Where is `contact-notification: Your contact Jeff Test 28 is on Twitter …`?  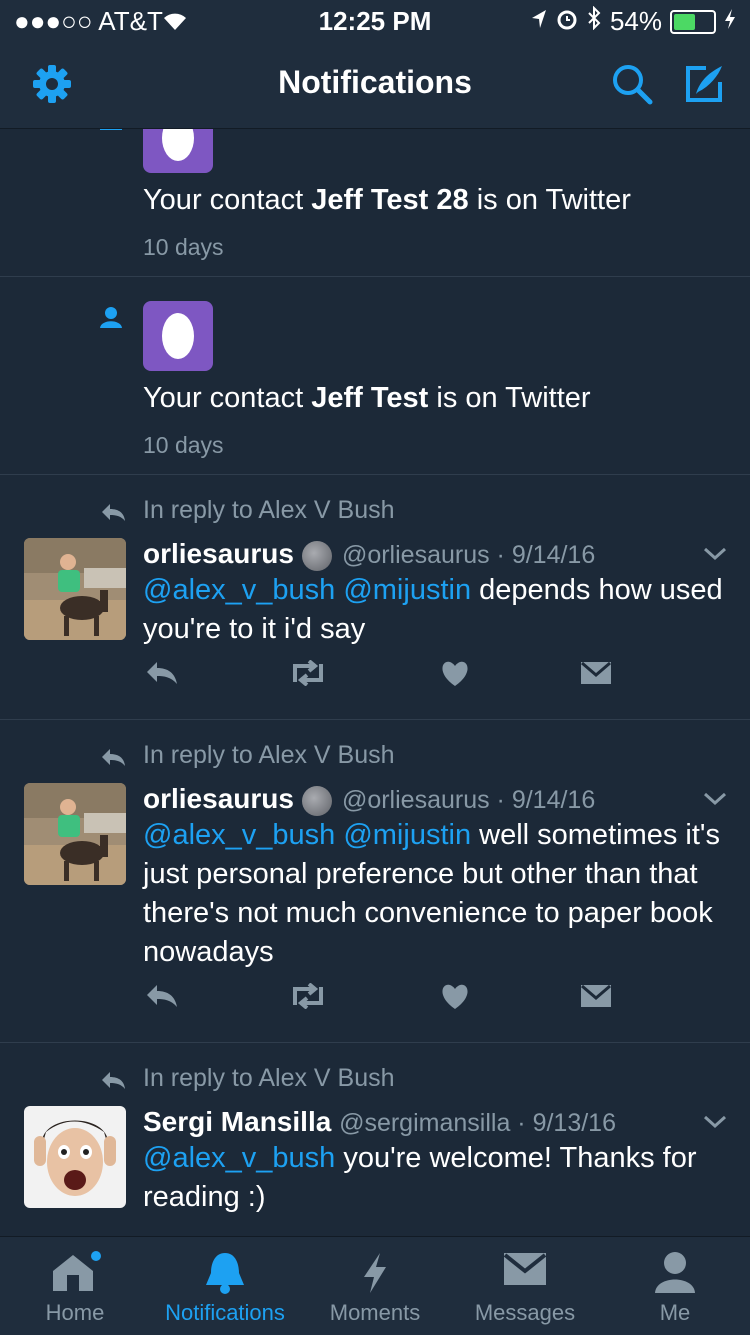 contact-notification: Your contact Jeff Test 28 is on Twitter … is located at coordinates (375, 203).